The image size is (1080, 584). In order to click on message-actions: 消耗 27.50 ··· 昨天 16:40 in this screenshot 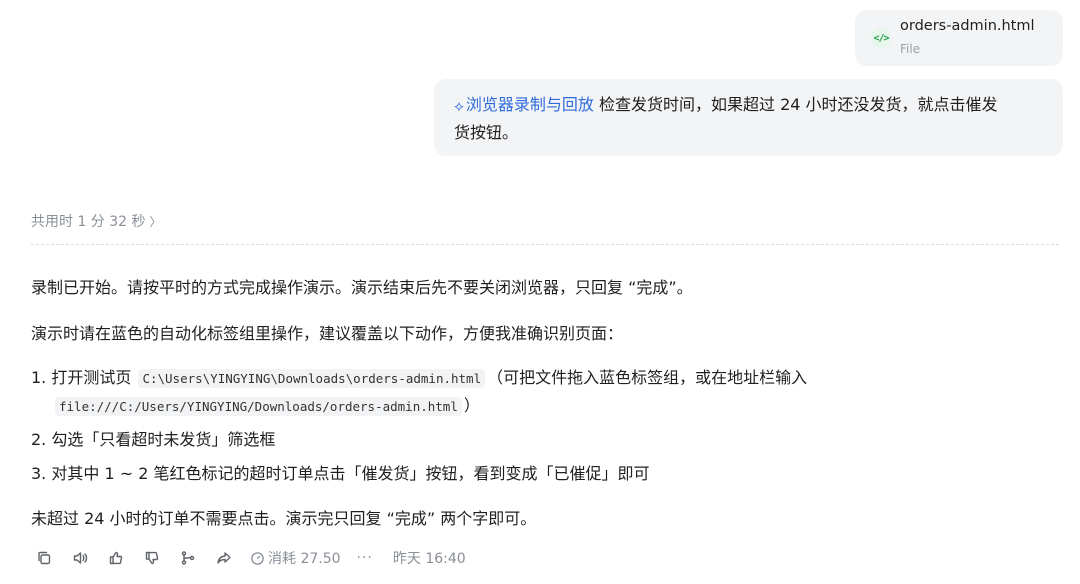, I will do `click(250, 558)`.